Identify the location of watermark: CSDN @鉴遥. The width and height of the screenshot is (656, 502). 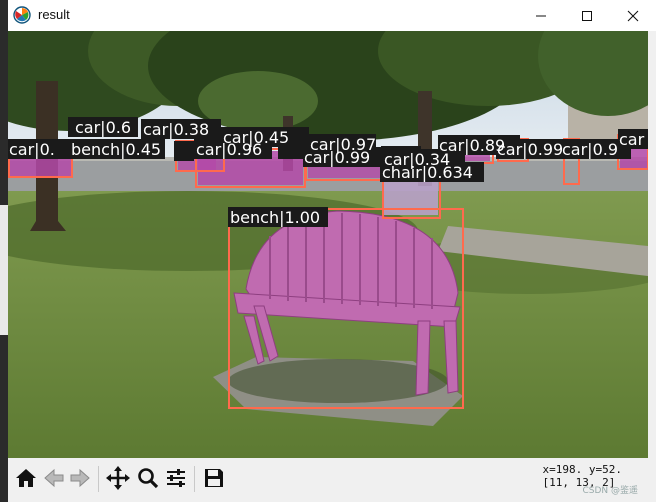
(610, 491).